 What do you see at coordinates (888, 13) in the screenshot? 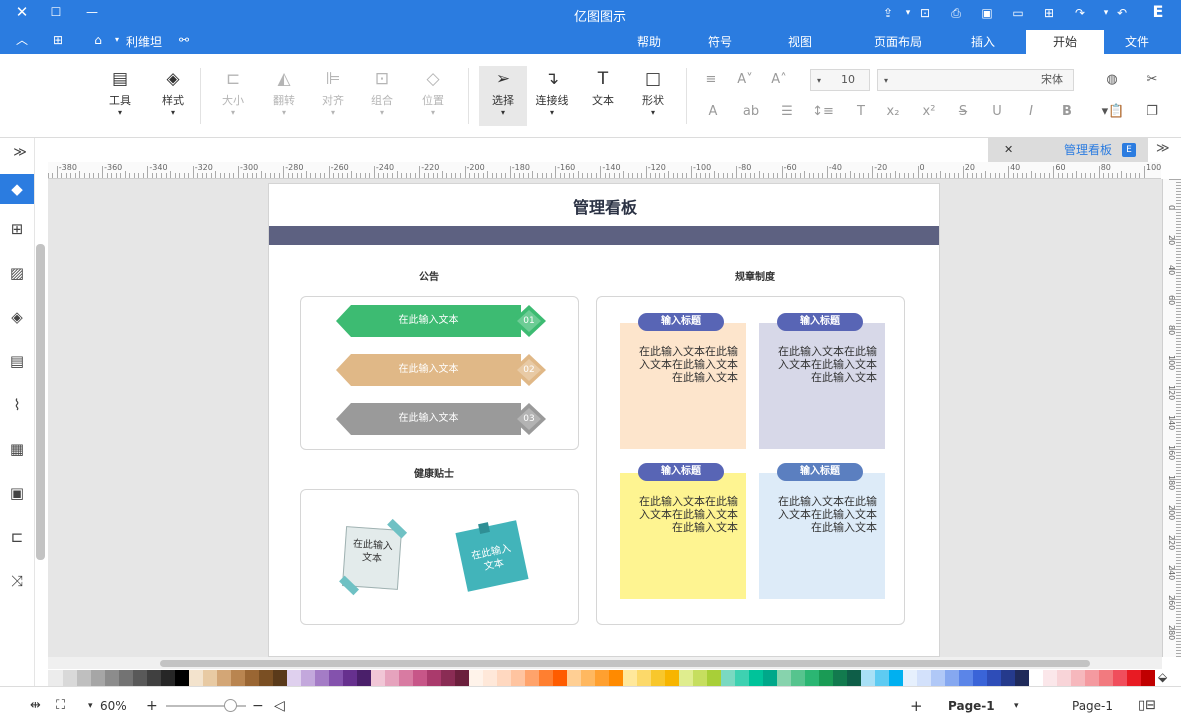
I see `share-icon: ⇪` at bounding box center [888, 13].